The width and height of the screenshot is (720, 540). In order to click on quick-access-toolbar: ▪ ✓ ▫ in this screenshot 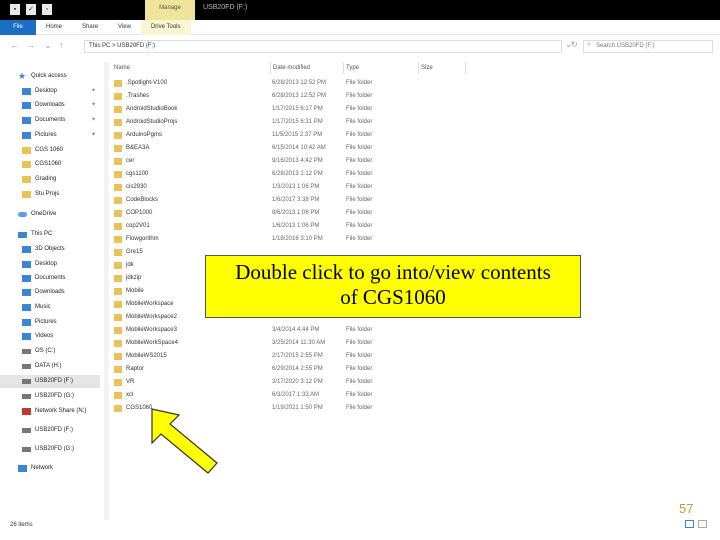, I will do `click(31, 9)`.